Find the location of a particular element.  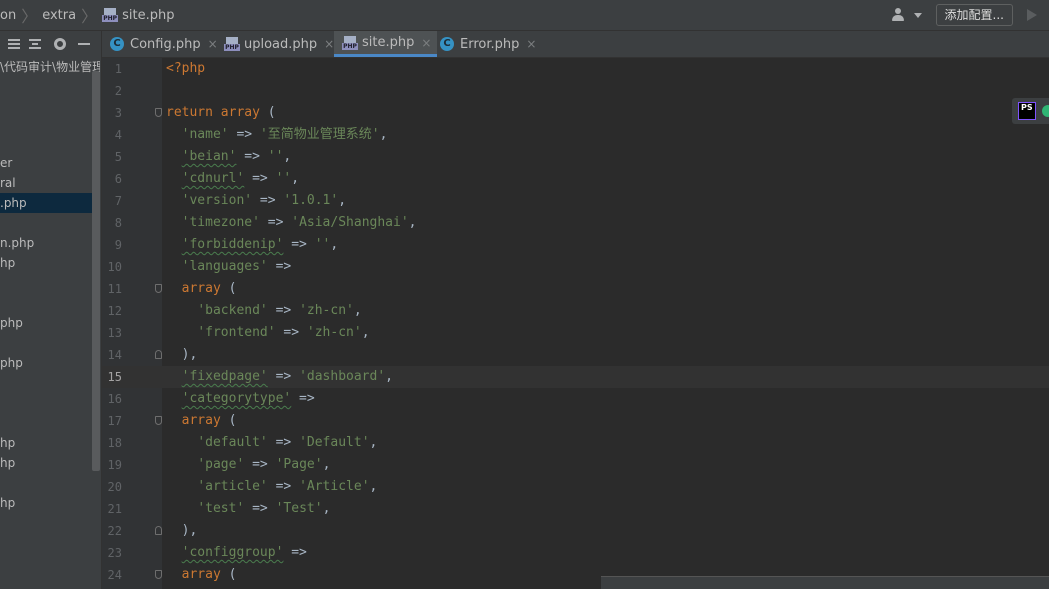

code-line: 8 'timezone' => 'Asia/Shanghai', is located at coordinates (575, 223).